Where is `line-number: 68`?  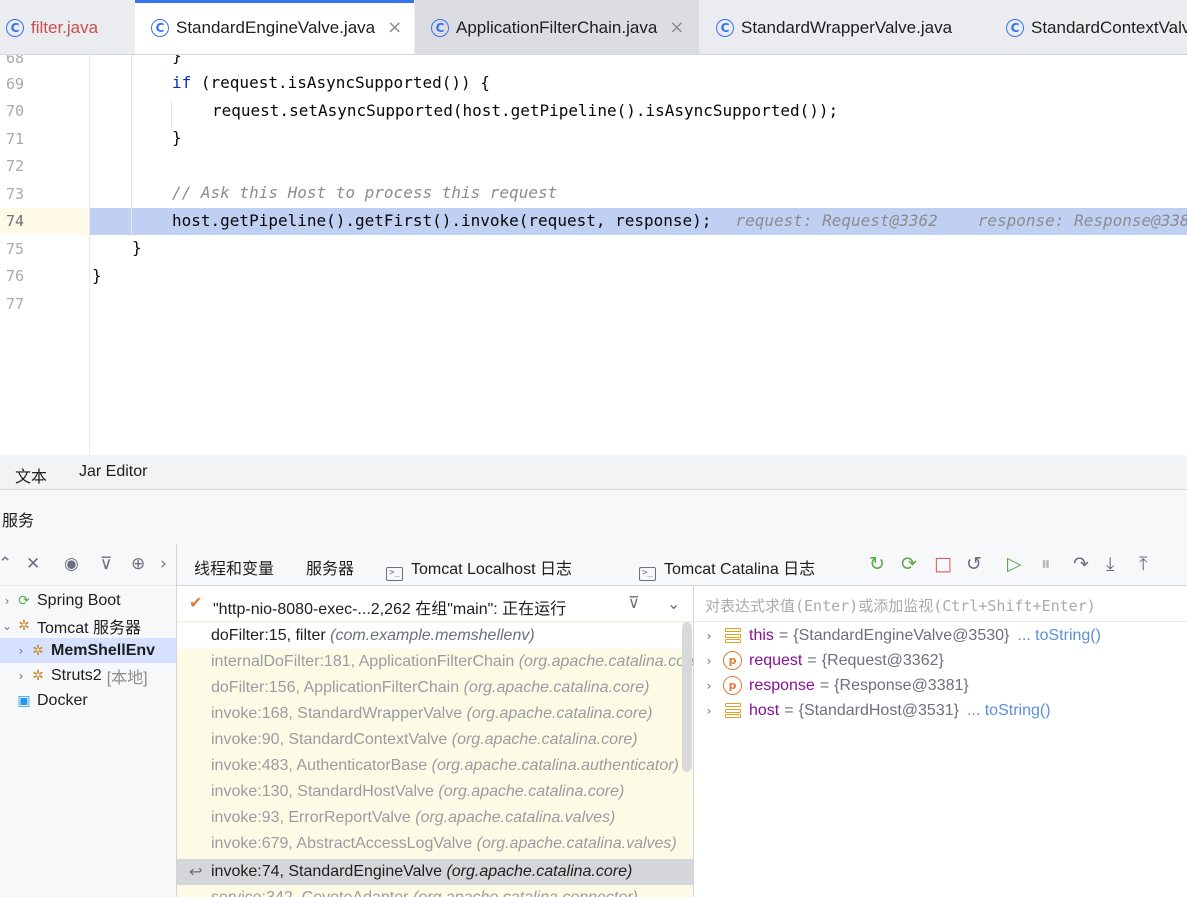
line-number: 68 is located at coordinates (15, 61).